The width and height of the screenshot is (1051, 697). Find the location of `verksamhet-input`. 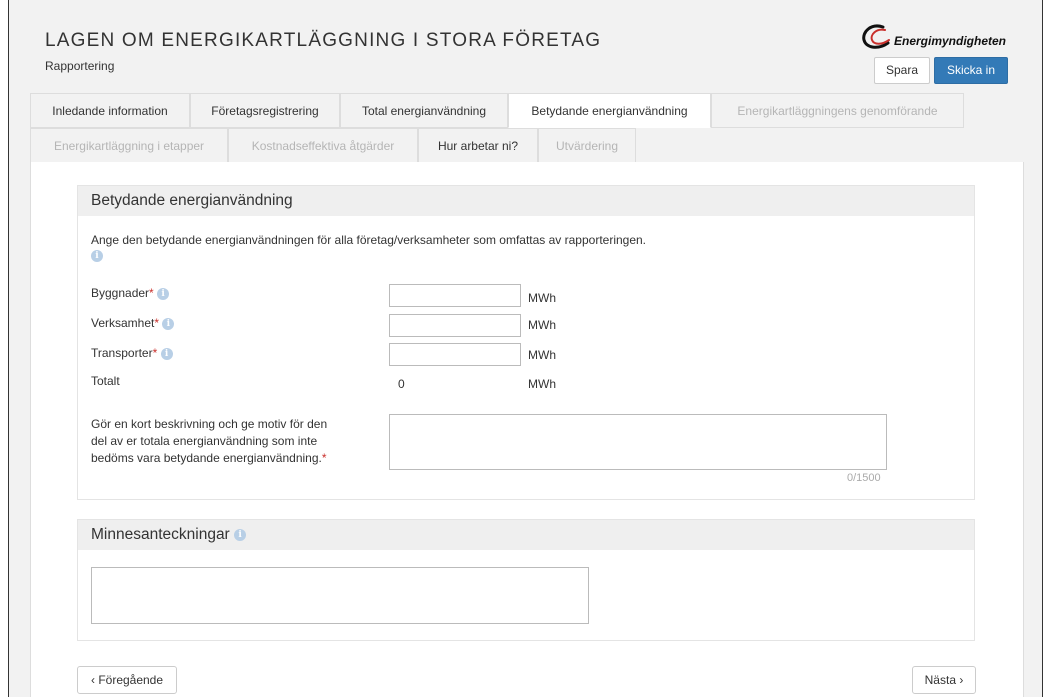

verksamhet-input is located at coordinates (455, 325).